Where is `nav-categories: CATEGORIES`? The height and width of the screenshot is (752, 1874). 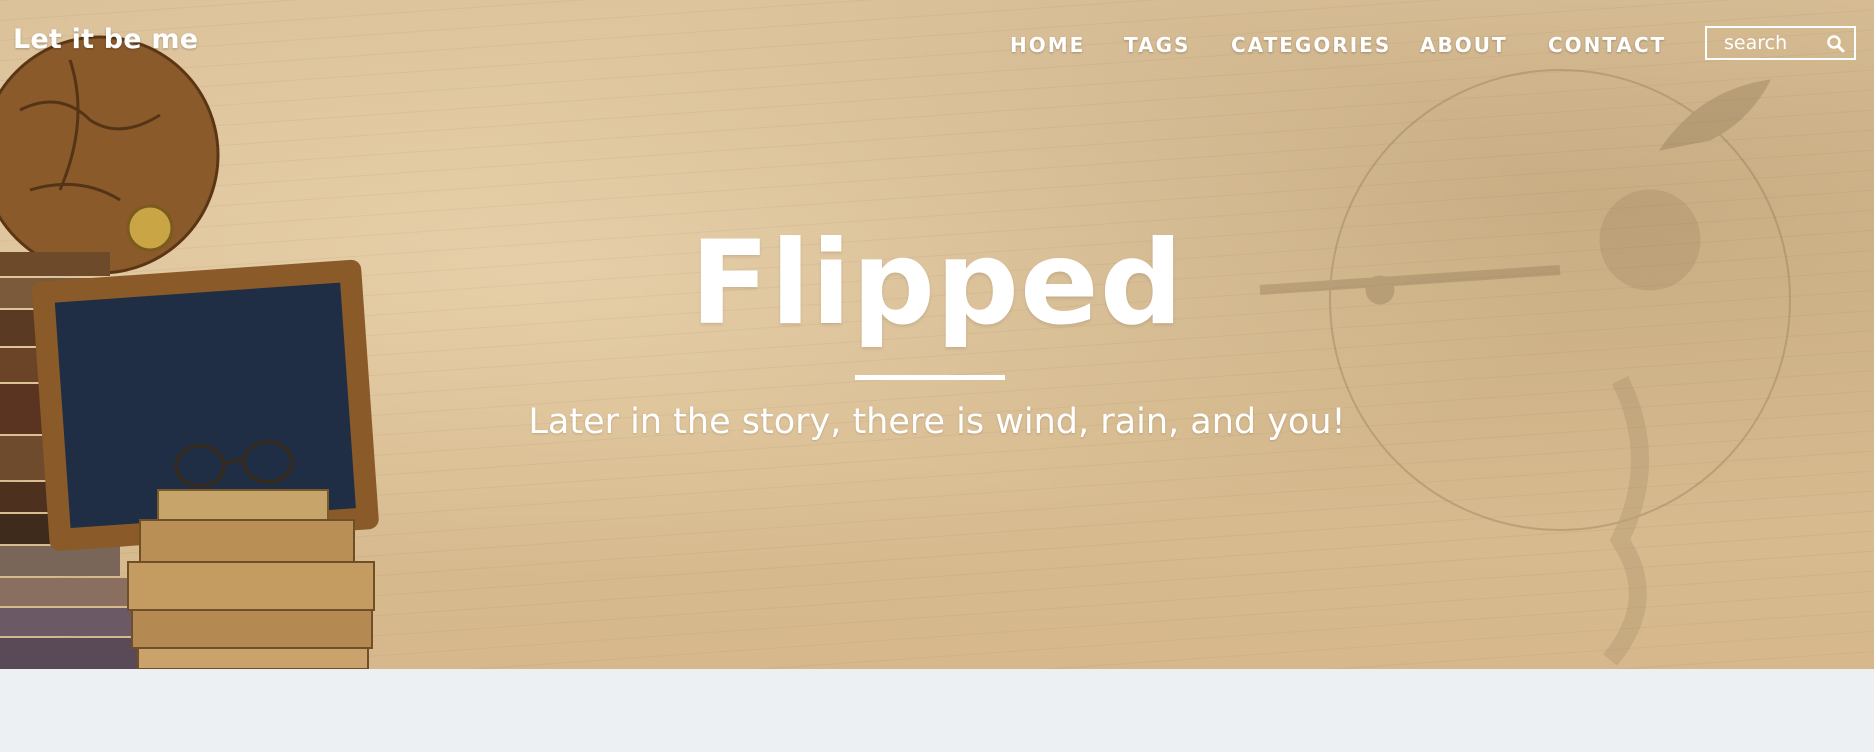
nav-categories: CATEGORIES is located at coordinates (1311, 45).